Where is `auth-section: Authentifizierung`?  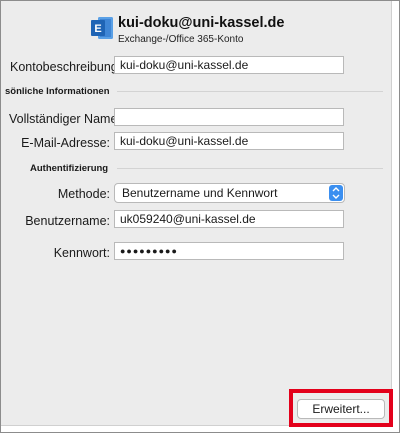
auth-section: Authentifizierung is located at coordinates (69, 168).